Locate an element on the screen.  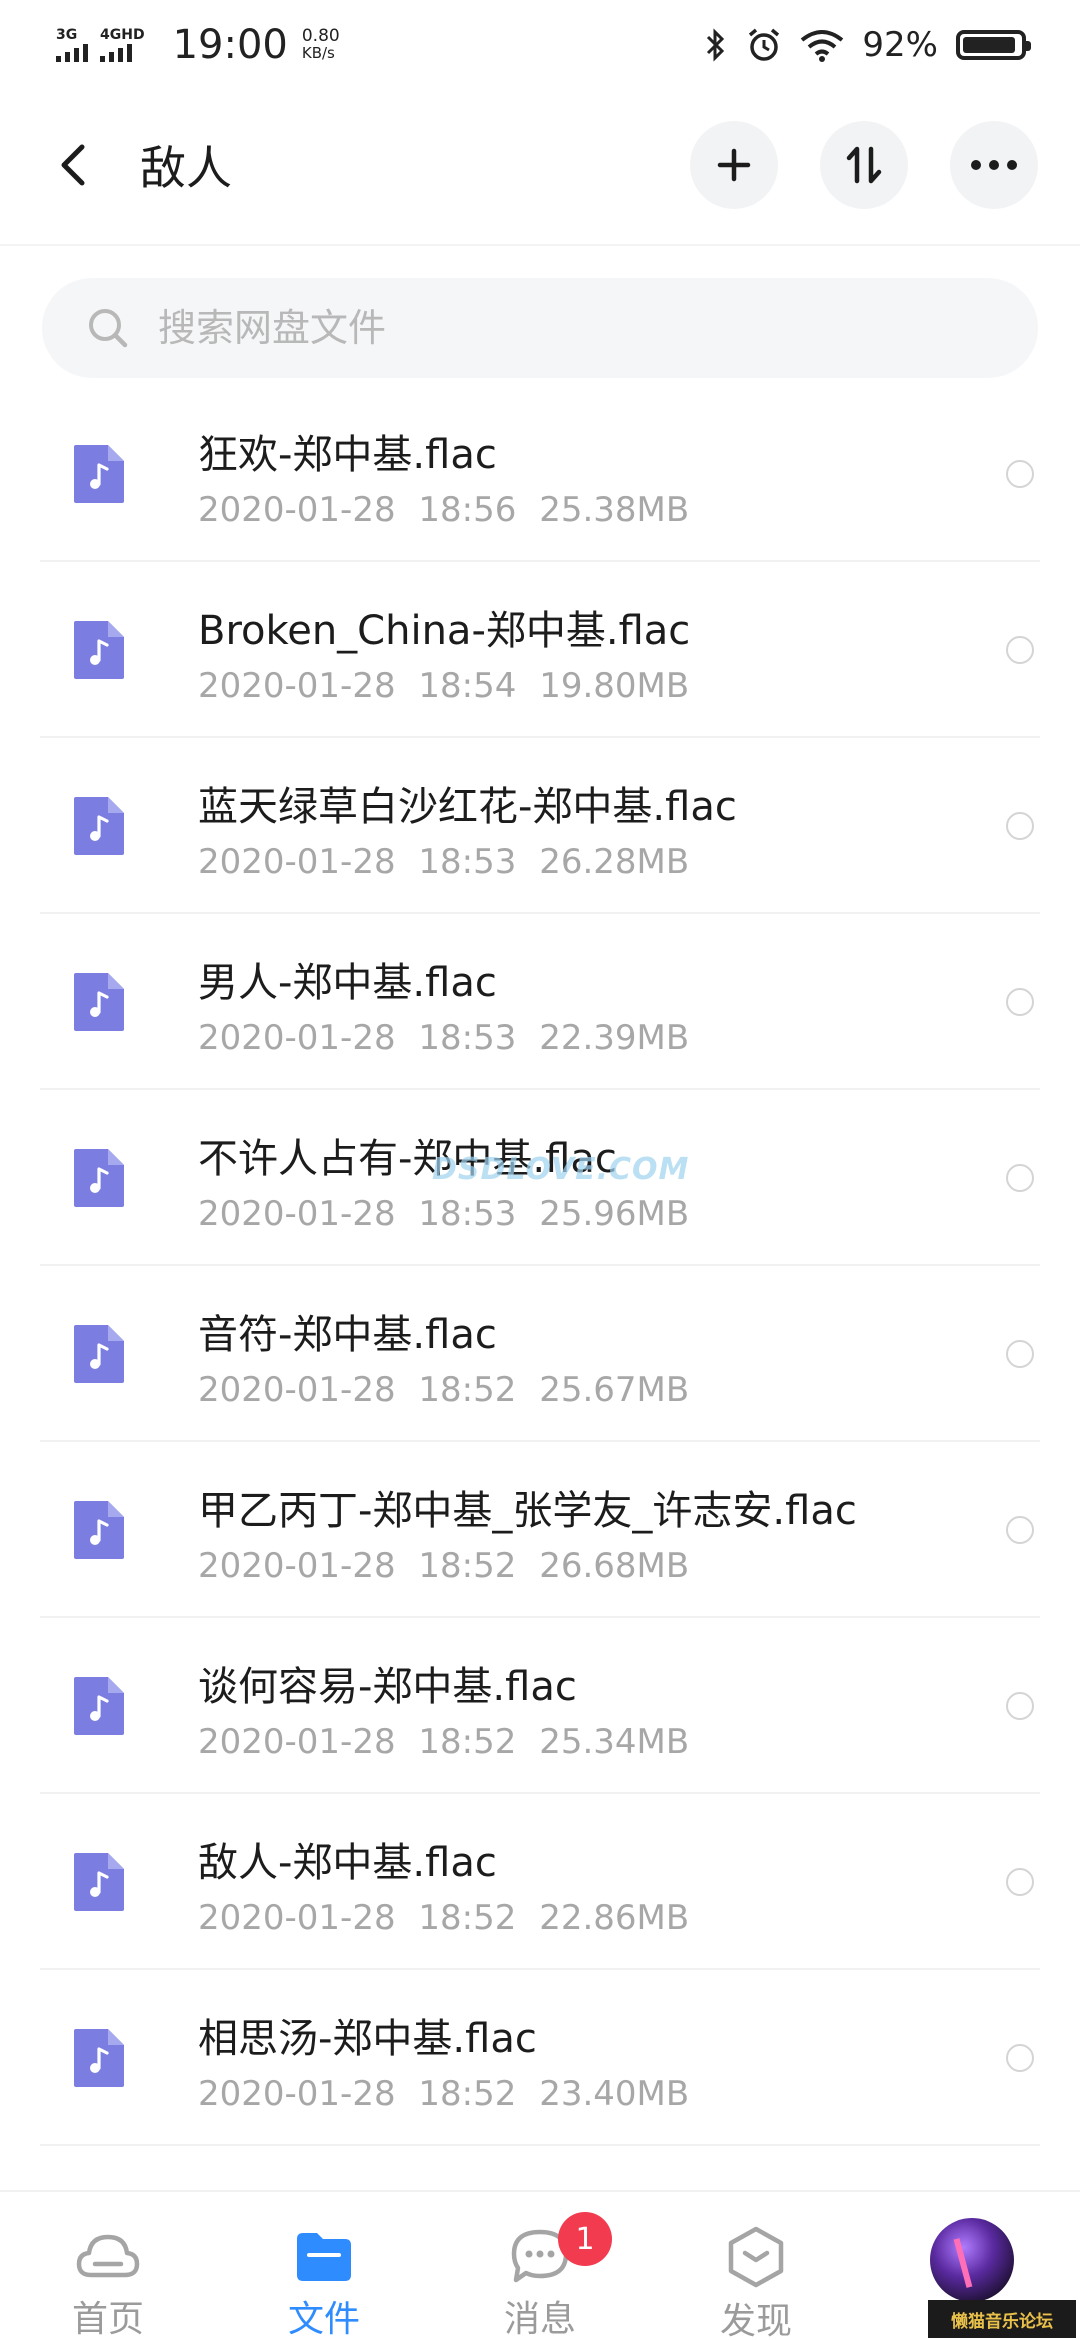
file-name: 音符-郑中基.flac is located at coordinates (347, 1335).